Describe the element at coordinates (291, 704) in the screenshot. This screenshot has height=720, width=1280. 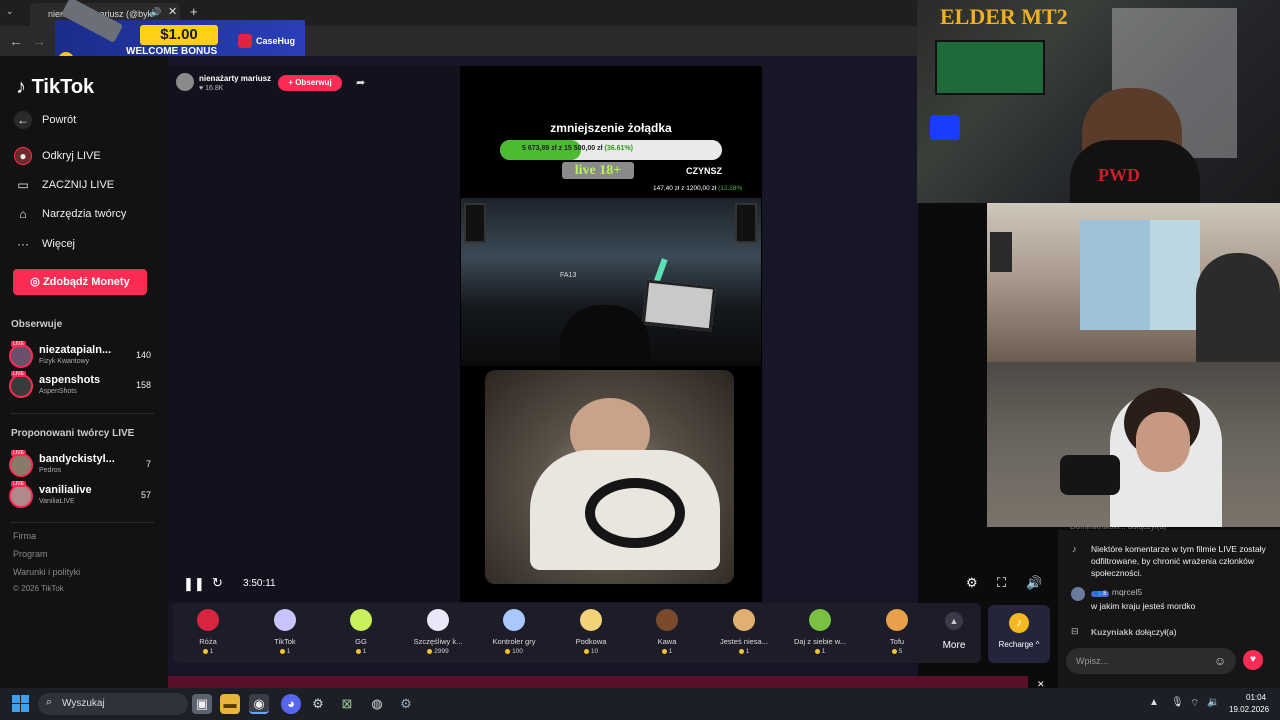
I see `discord-icon: ◕` at that location.